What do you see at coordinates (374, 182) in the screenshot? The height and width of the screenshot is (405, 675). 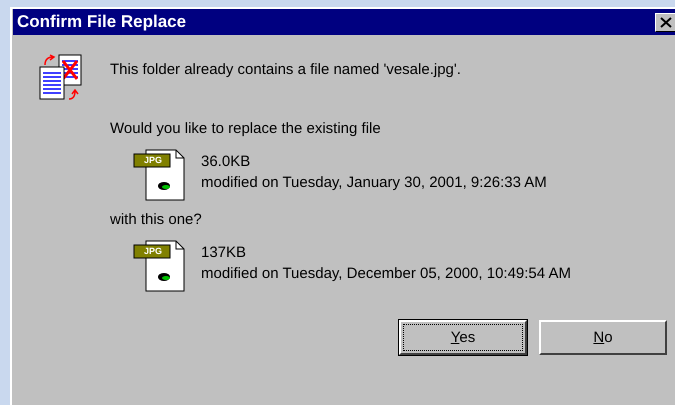 I see `modified-date: modified on Tuesday, January 30, 2001, 9:26:33 AM` at bounding box center [374, 182].